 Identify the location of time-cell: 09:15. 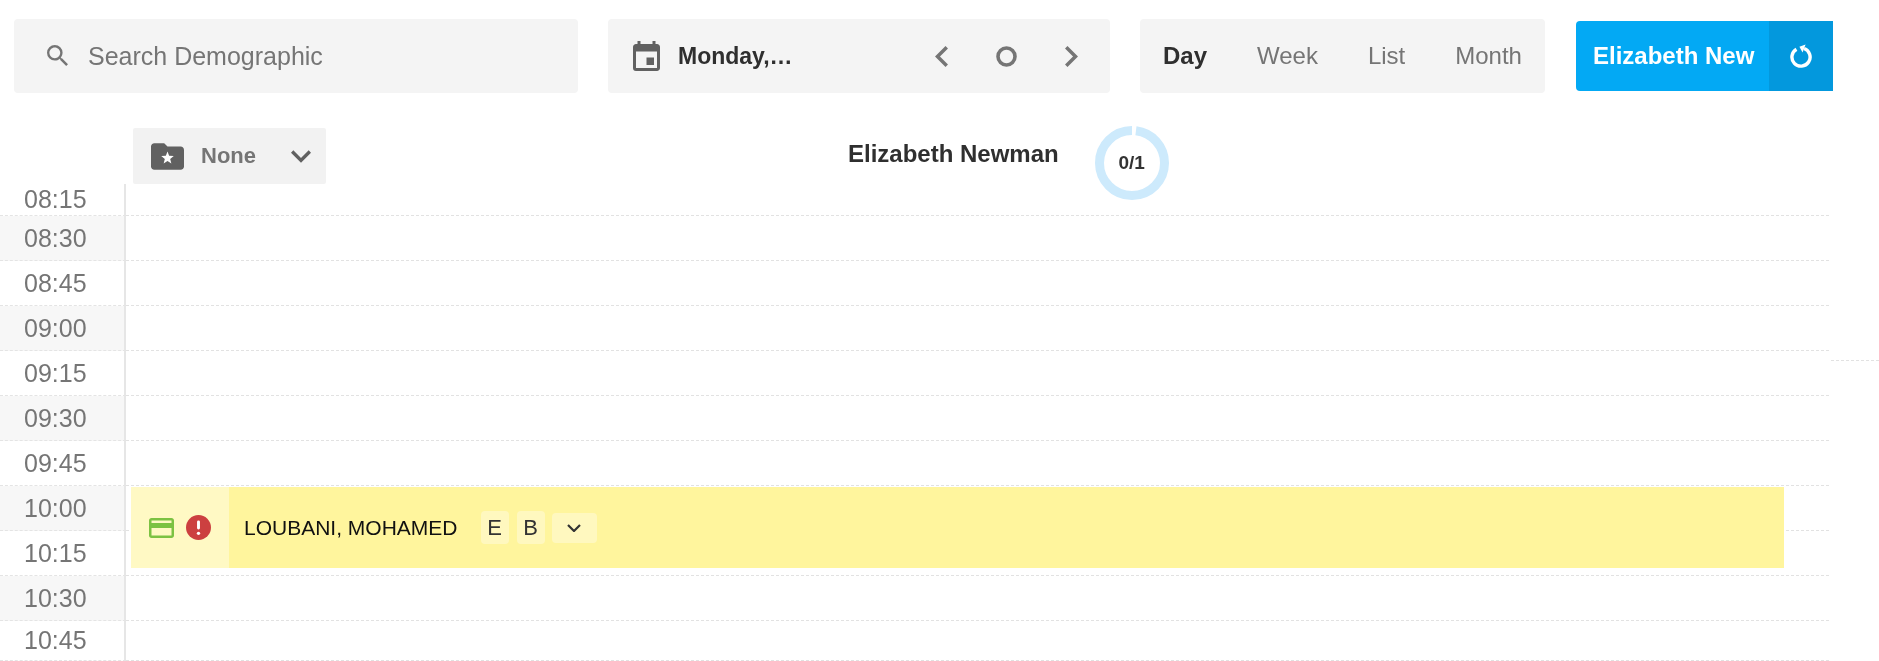
(63, 373).